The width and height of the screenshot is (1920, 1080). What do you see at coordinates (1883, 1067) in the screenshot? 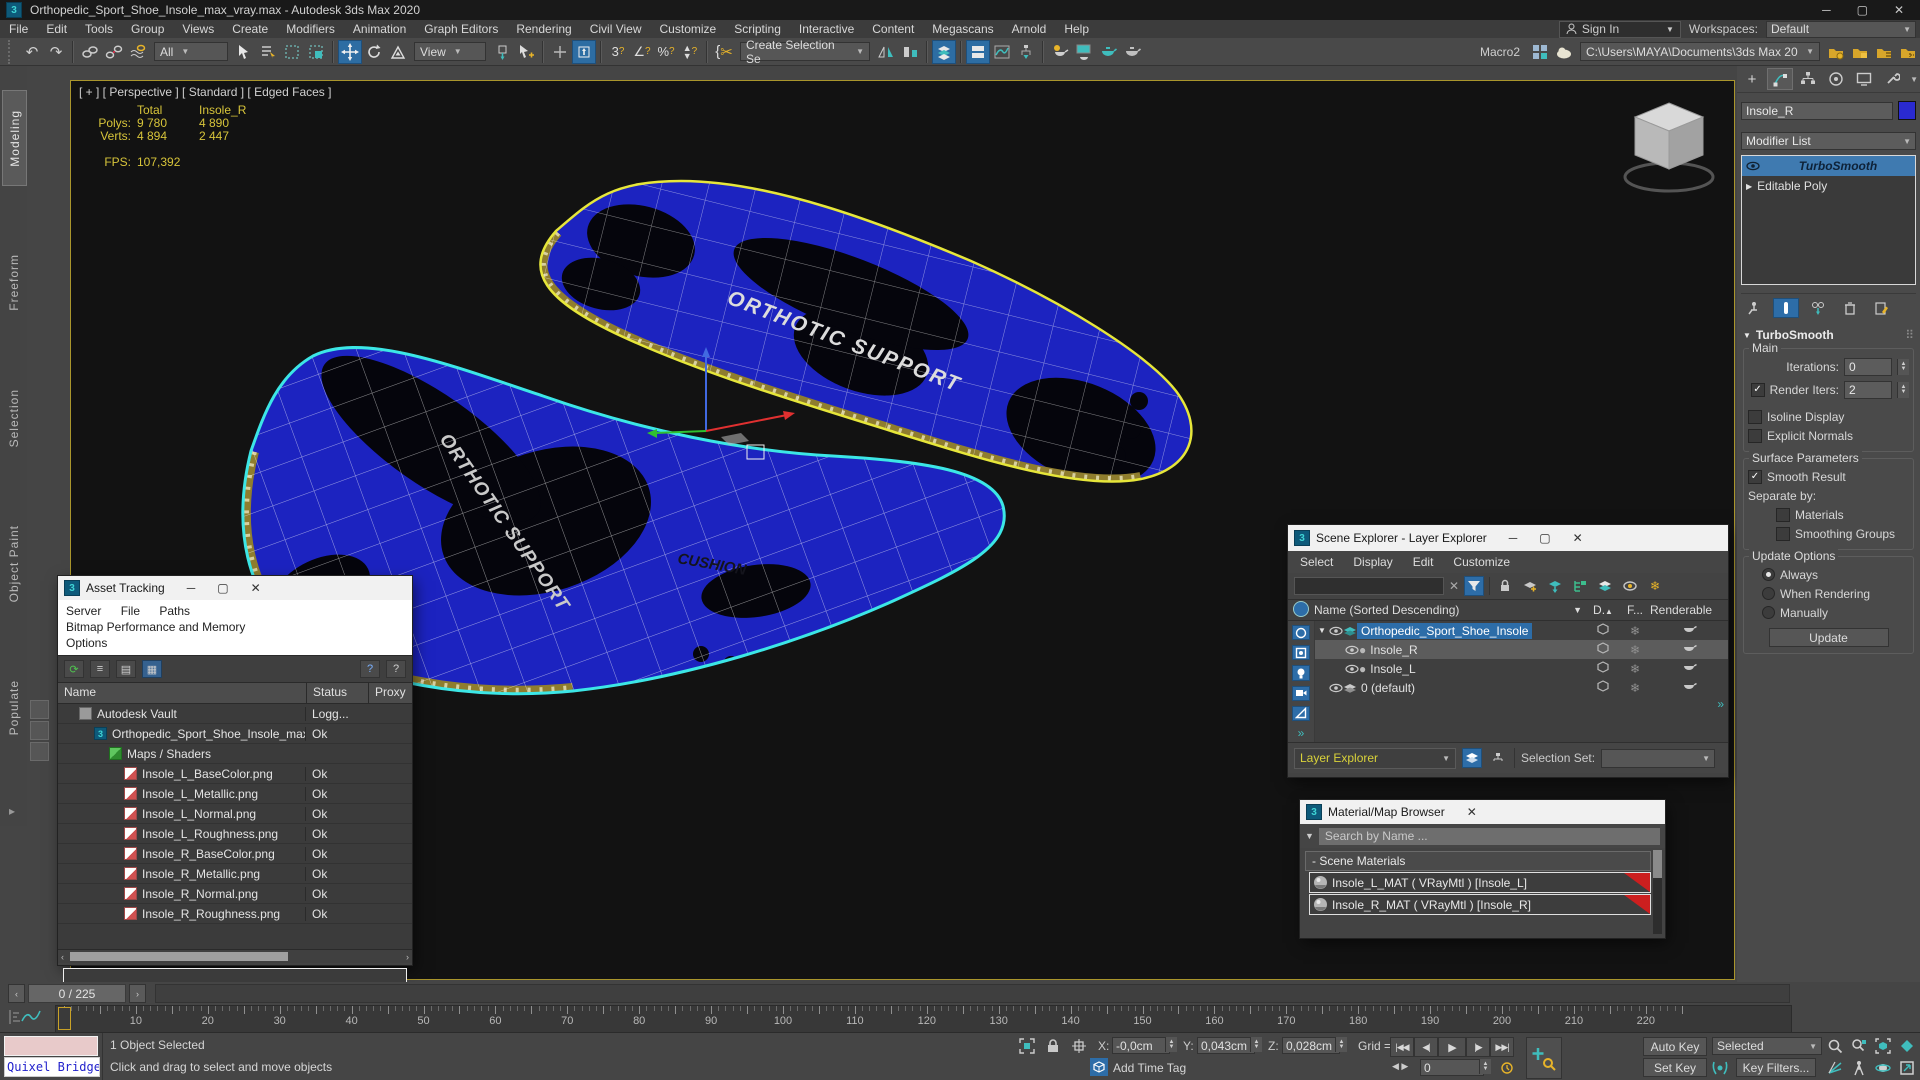
I see `orbit-icon` at bounding box center [1883, 1067].